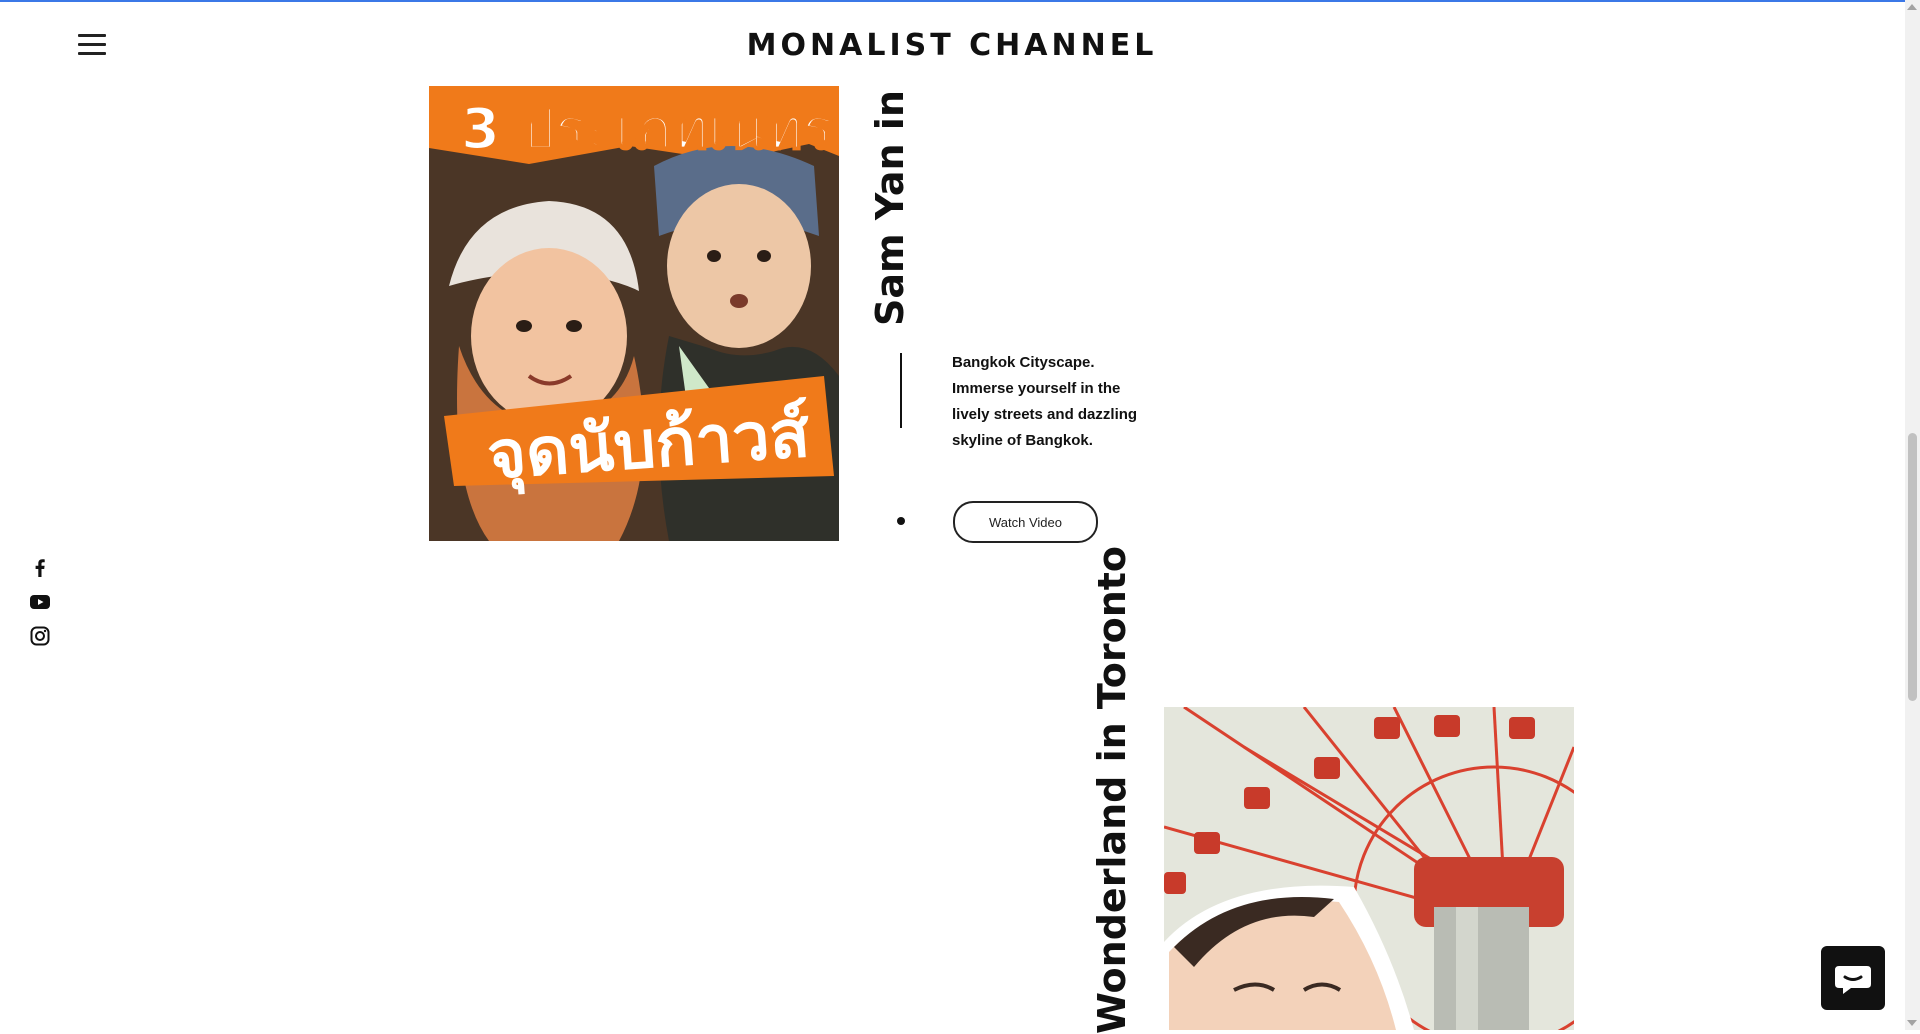 The image size is (1920, 1034). Describe the element at coordinates (92, 44) in the screenshot. I see `hamburger-menu-icon` at that location.